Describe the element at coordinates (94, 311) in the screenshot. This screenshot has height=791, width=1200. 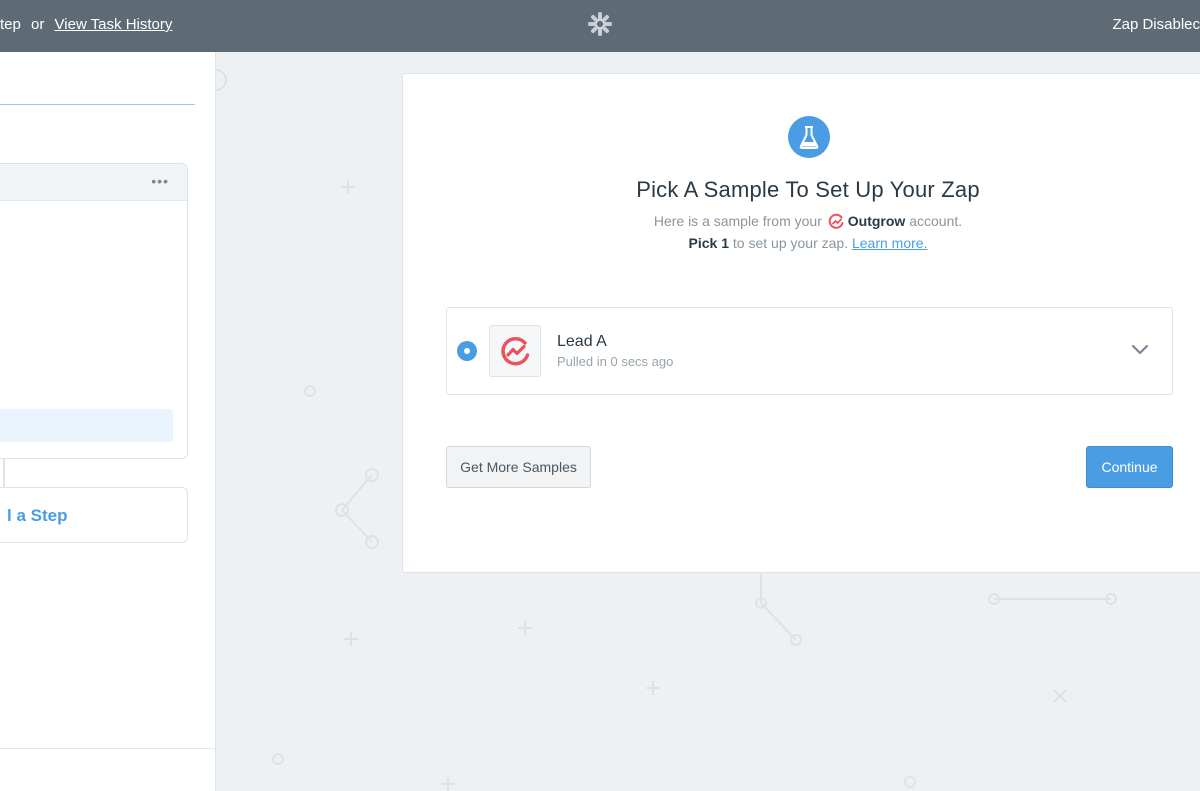
I see `step-card: •••` at that location.